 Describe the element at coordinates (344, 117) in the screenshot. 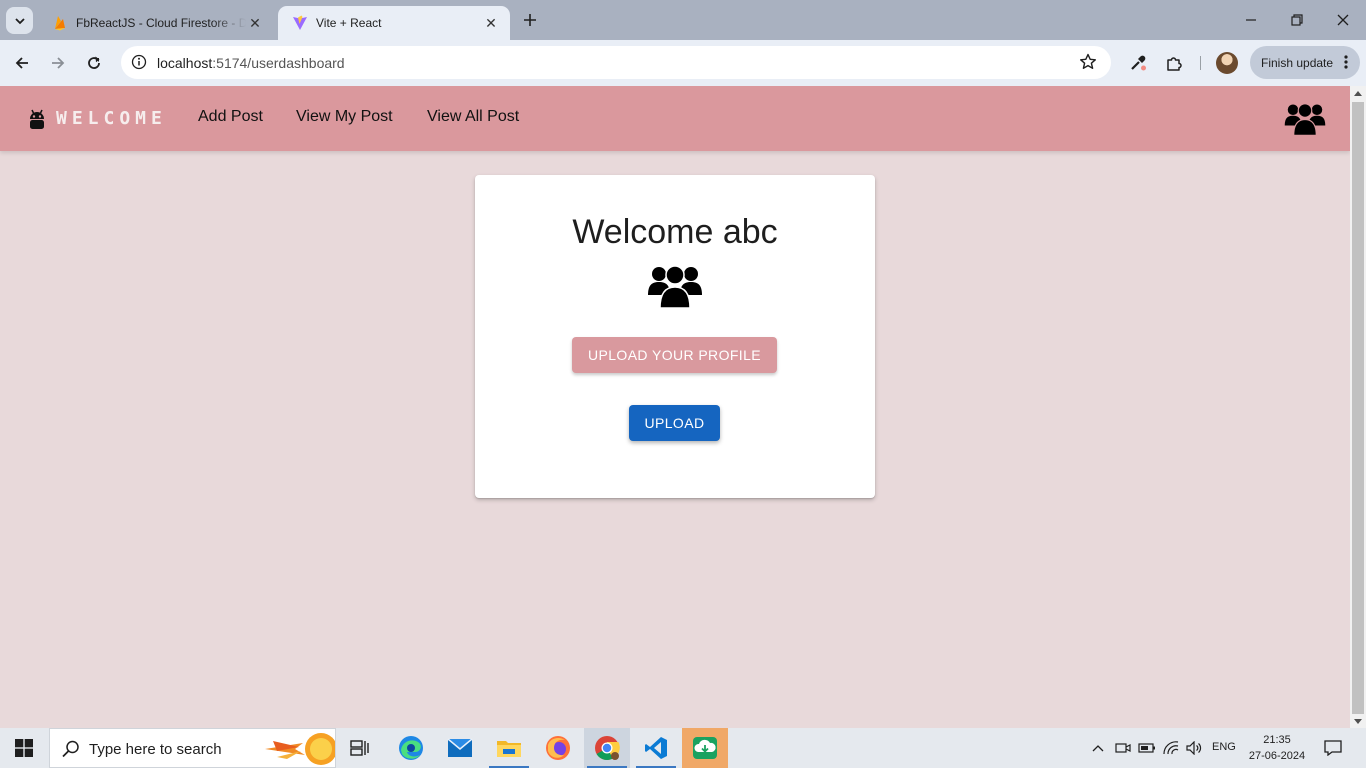

I see `nav-view-my-post: View My Post` at that location.